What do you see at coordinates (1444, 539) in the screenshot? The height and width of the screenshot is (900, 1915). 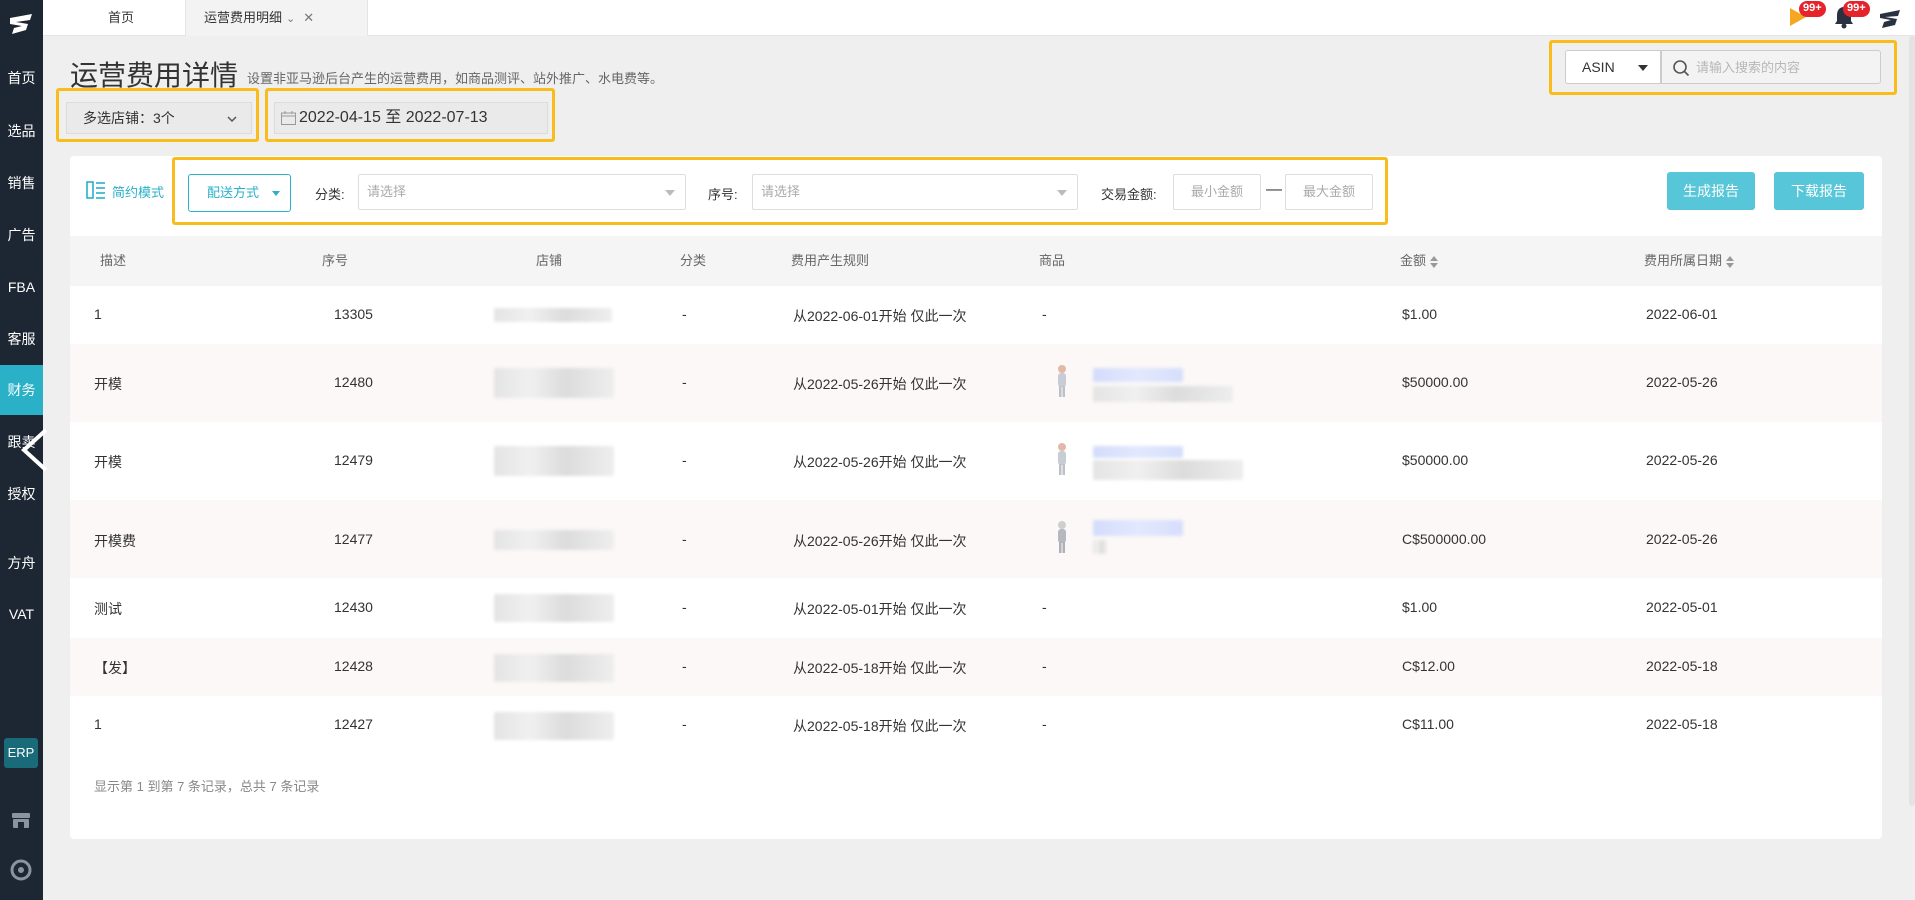 I see `cell-amount: C$500000.00` at bounding box center [1444, 539].